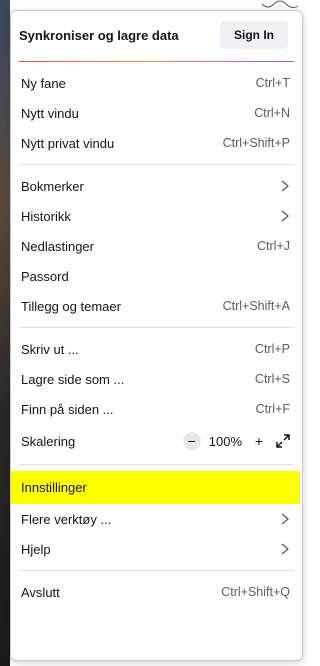 Image resolution: width=320 pixels, height=666 pixels. What do you see at coordinates (52, 186) in the screenshot?
I see `menu-item-label: Bokmerker` at bounding box center [52, 186].